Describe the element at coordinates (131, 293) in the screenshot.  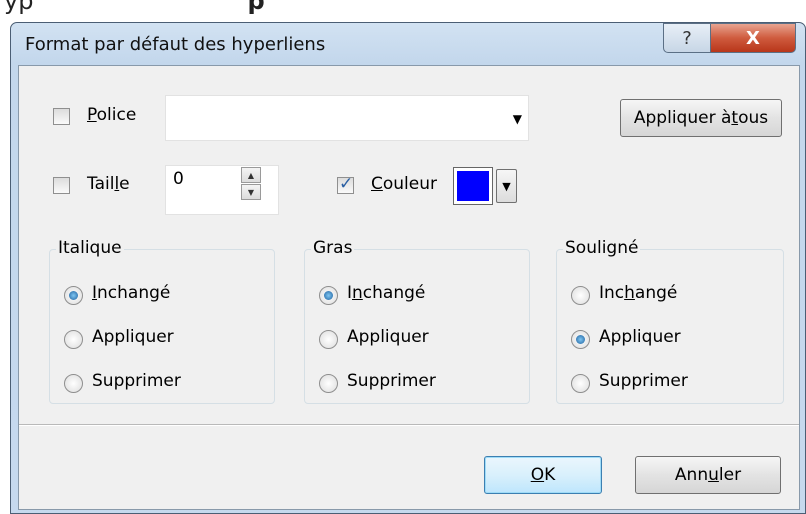
I see `italic-unchanged-label: Inchangé` at that location.